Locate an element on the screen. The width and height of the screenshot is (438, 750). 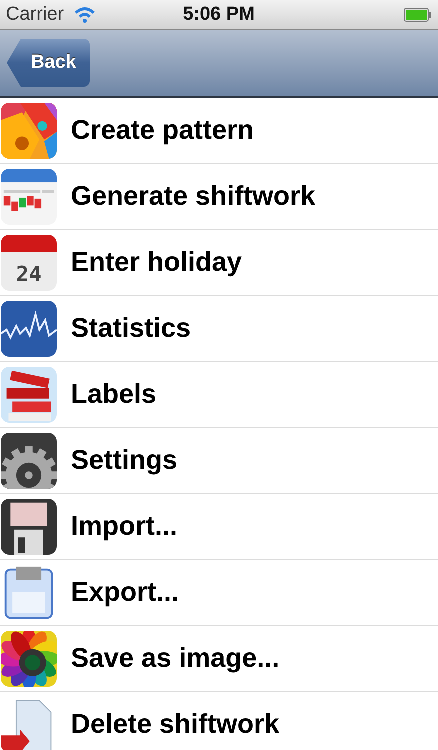
menu-label: Settings is located at coordinates (124, 460).